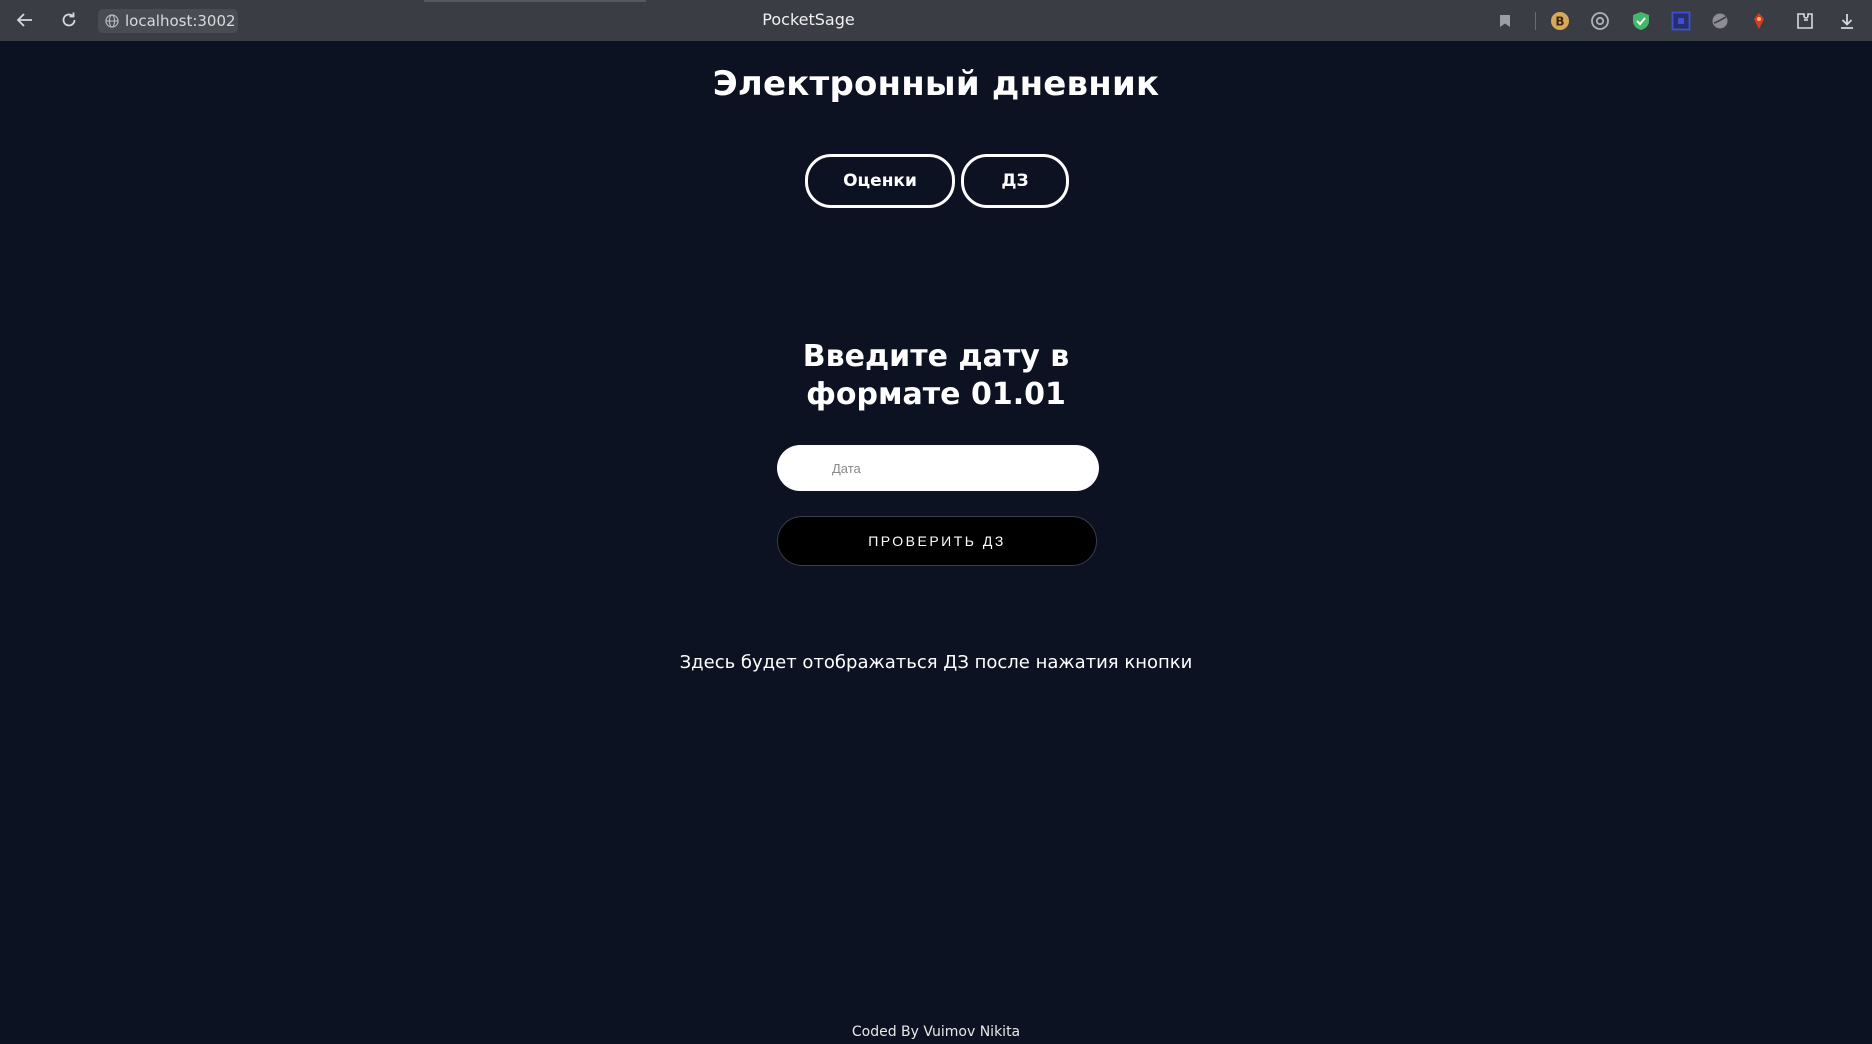  What do you see at coordinates (1015, 181) in the screenshot?
I see `homework-button: ДЗ` at bounding box center [1015, 181].